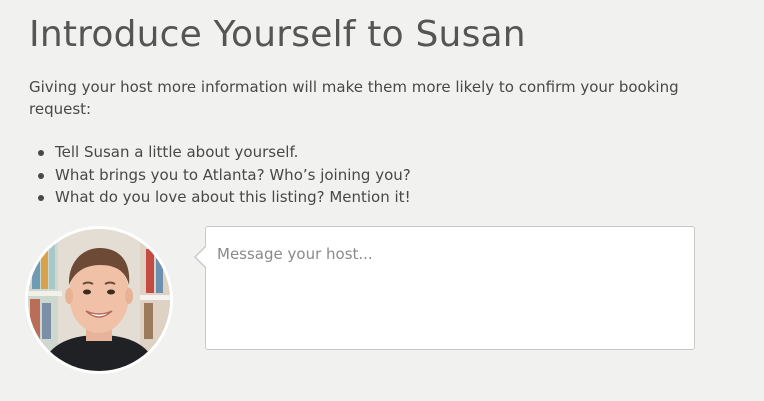 The width and height of the screenshot is (764, 401). I want to click on tip-text: Tell Susan a little about yourself., so click(177, 152).